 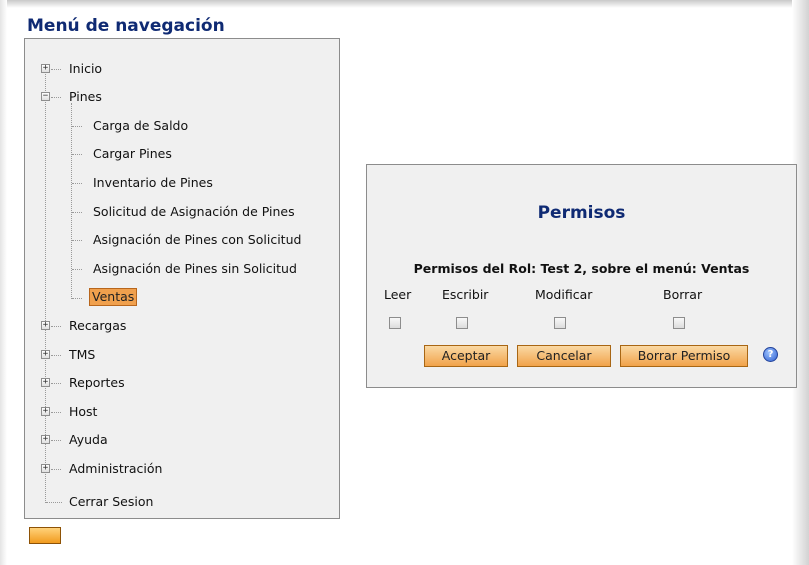 What do you see at coordinates (113, 297) in the screenshot?
I see `nav-item-ventas: Ventas` at bounding box center [113, 297].